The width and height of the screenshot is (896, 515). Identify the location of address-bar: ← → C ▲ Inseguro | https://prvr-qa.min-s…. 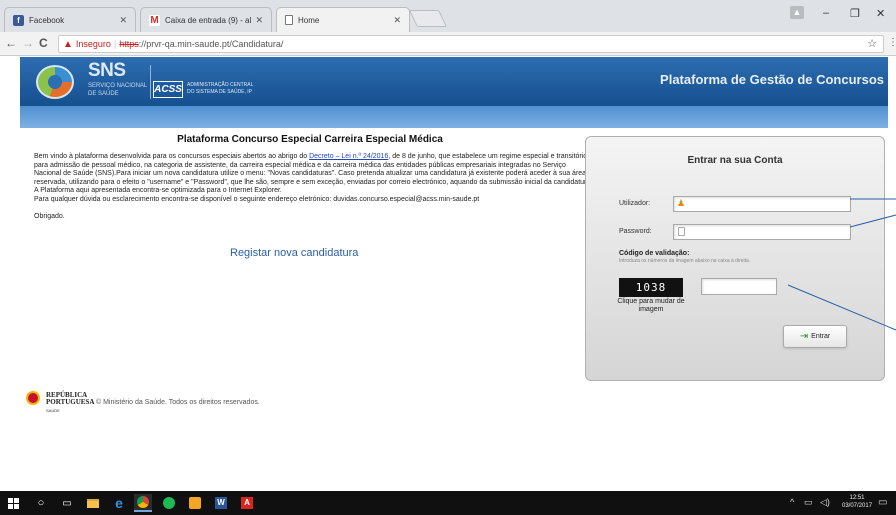
(448, 44).